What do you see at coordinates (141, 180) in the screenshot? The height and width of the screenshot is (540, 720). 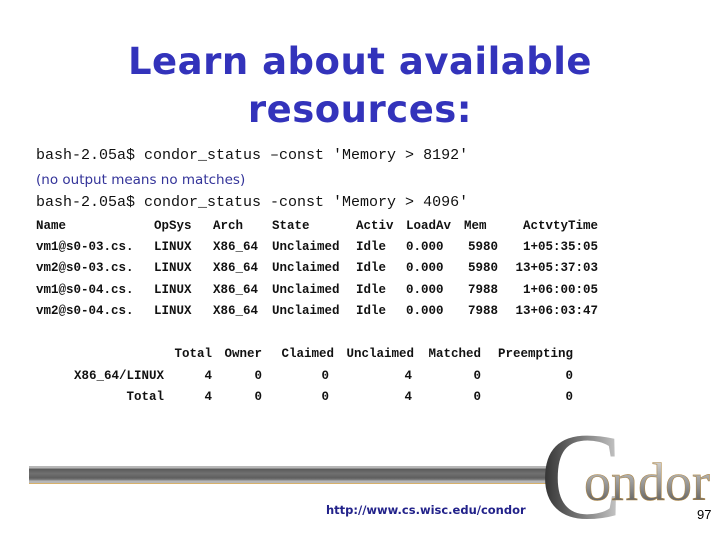 I see `no-output-note: (no output means no matches)` at bounding box center [141, 180].